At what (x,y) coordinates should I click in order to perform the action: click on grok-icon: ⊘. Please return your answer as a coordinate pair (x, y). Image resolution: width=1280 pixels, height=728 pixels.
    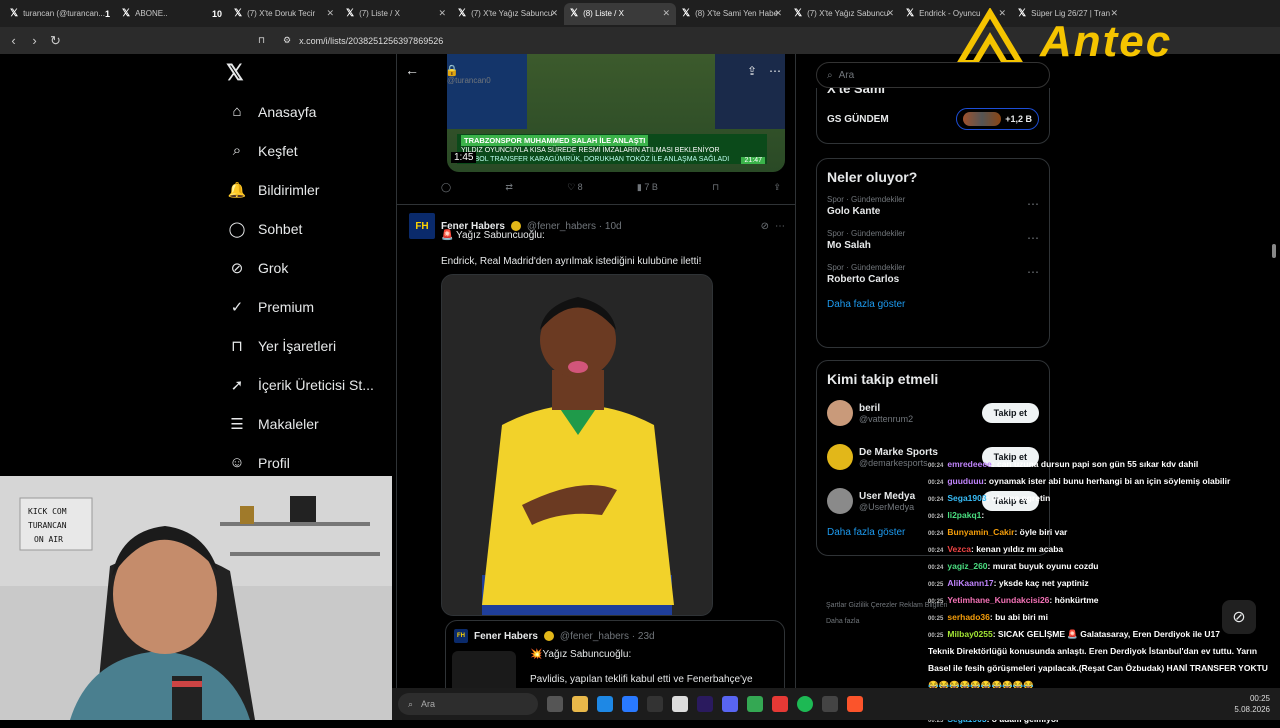
    Looking at the image, I should click on (765, 226).